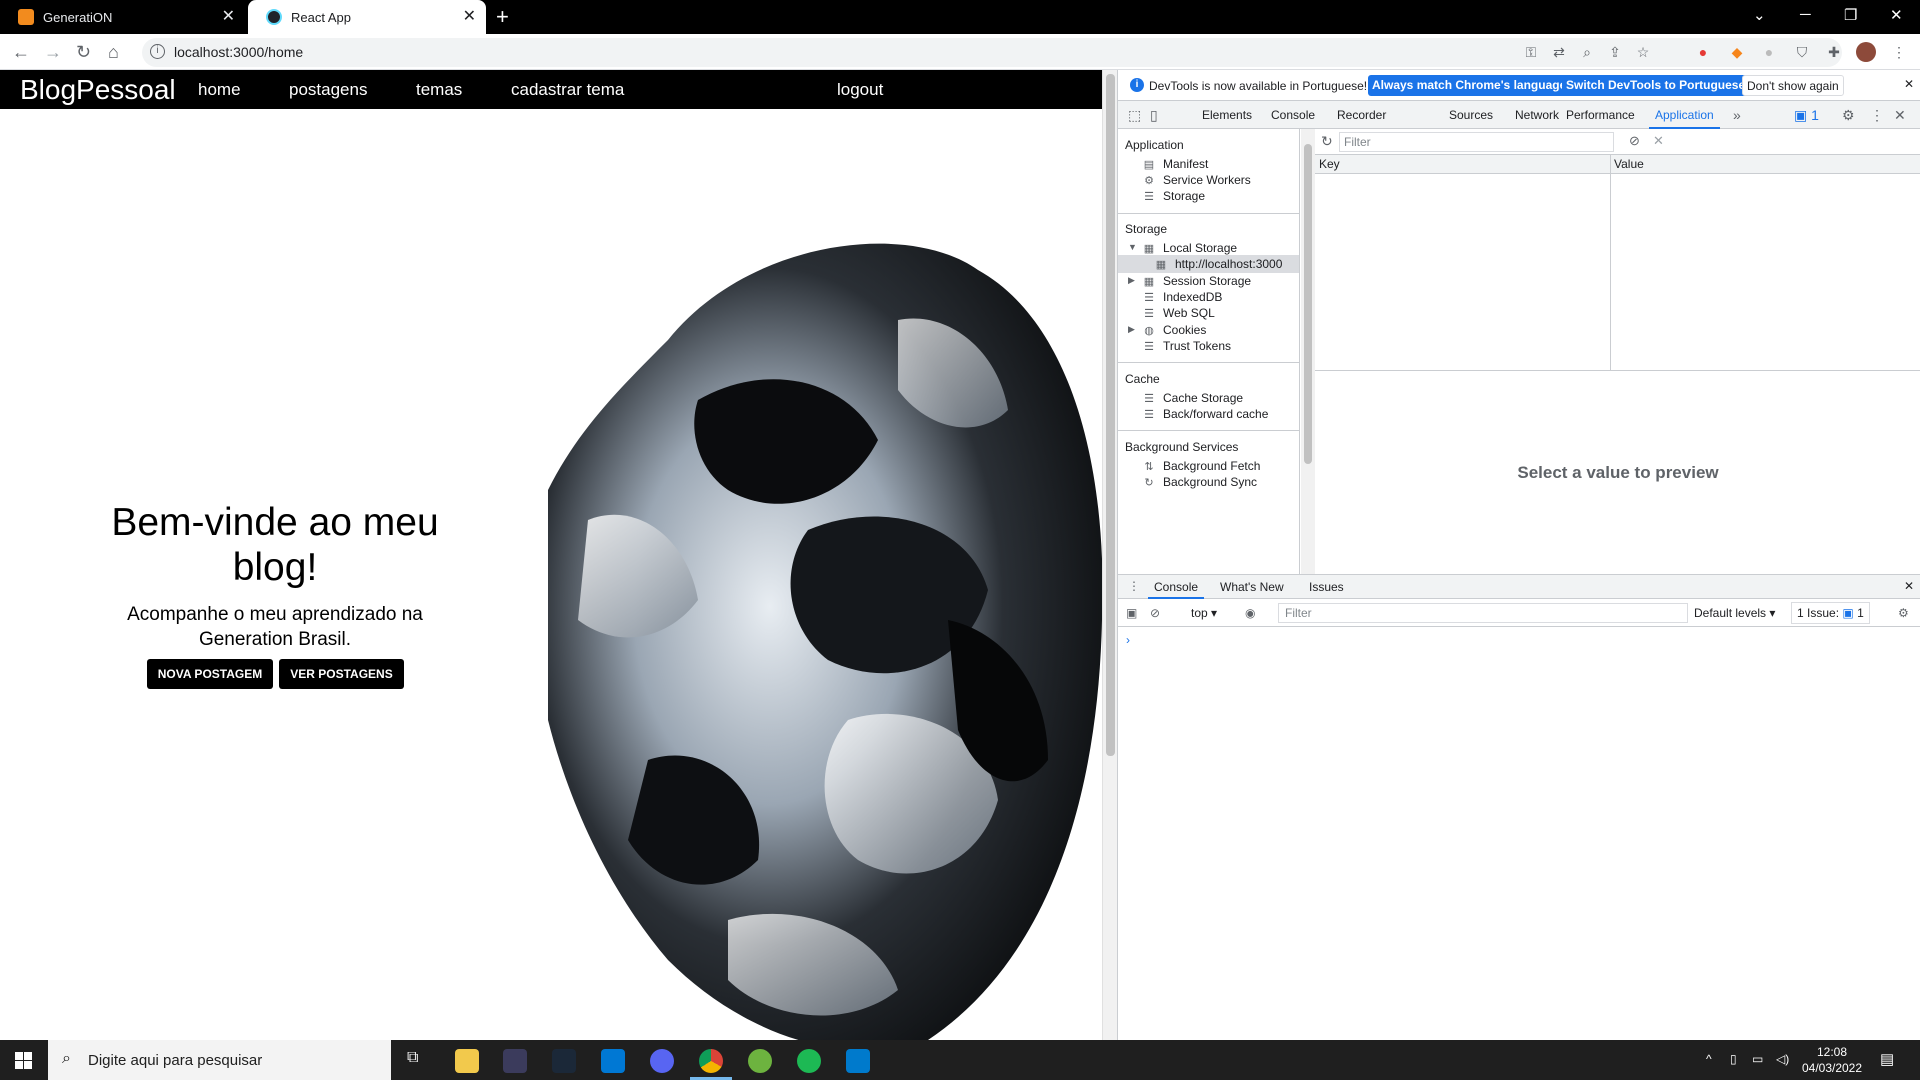  Describe the element at coordinates (1806, 115) in the screenshot. I see `issues-badge: ▣ 1` at that location.